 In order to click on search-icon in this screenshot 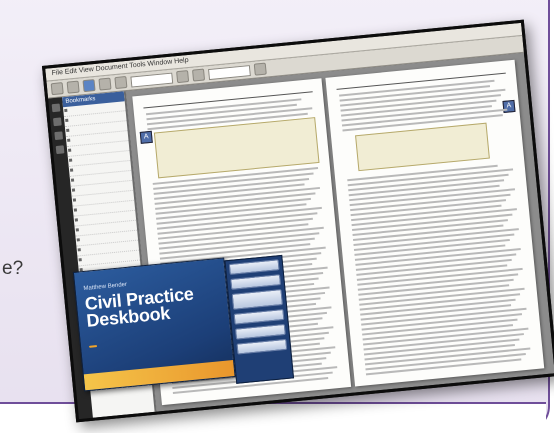, I will do `click(260, 69)`.